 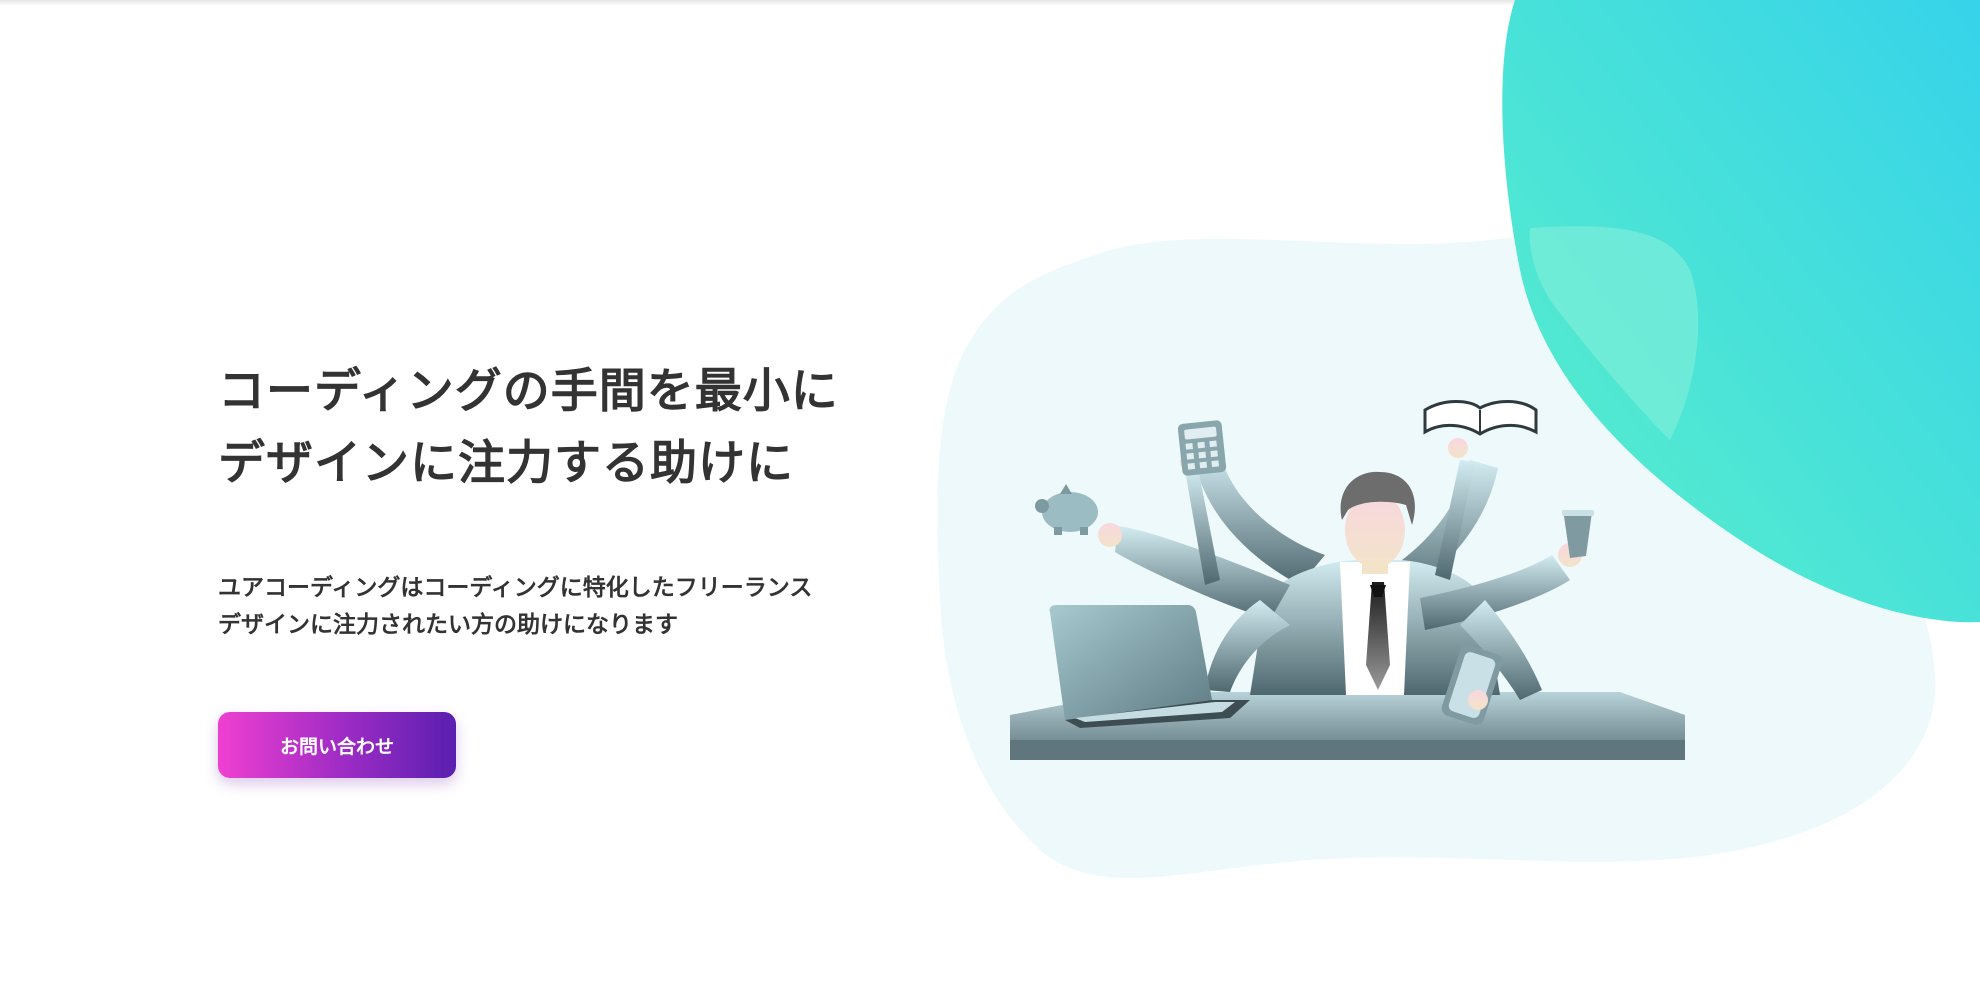 I want to click on calculator-icon, so click(x=1202, y=448).